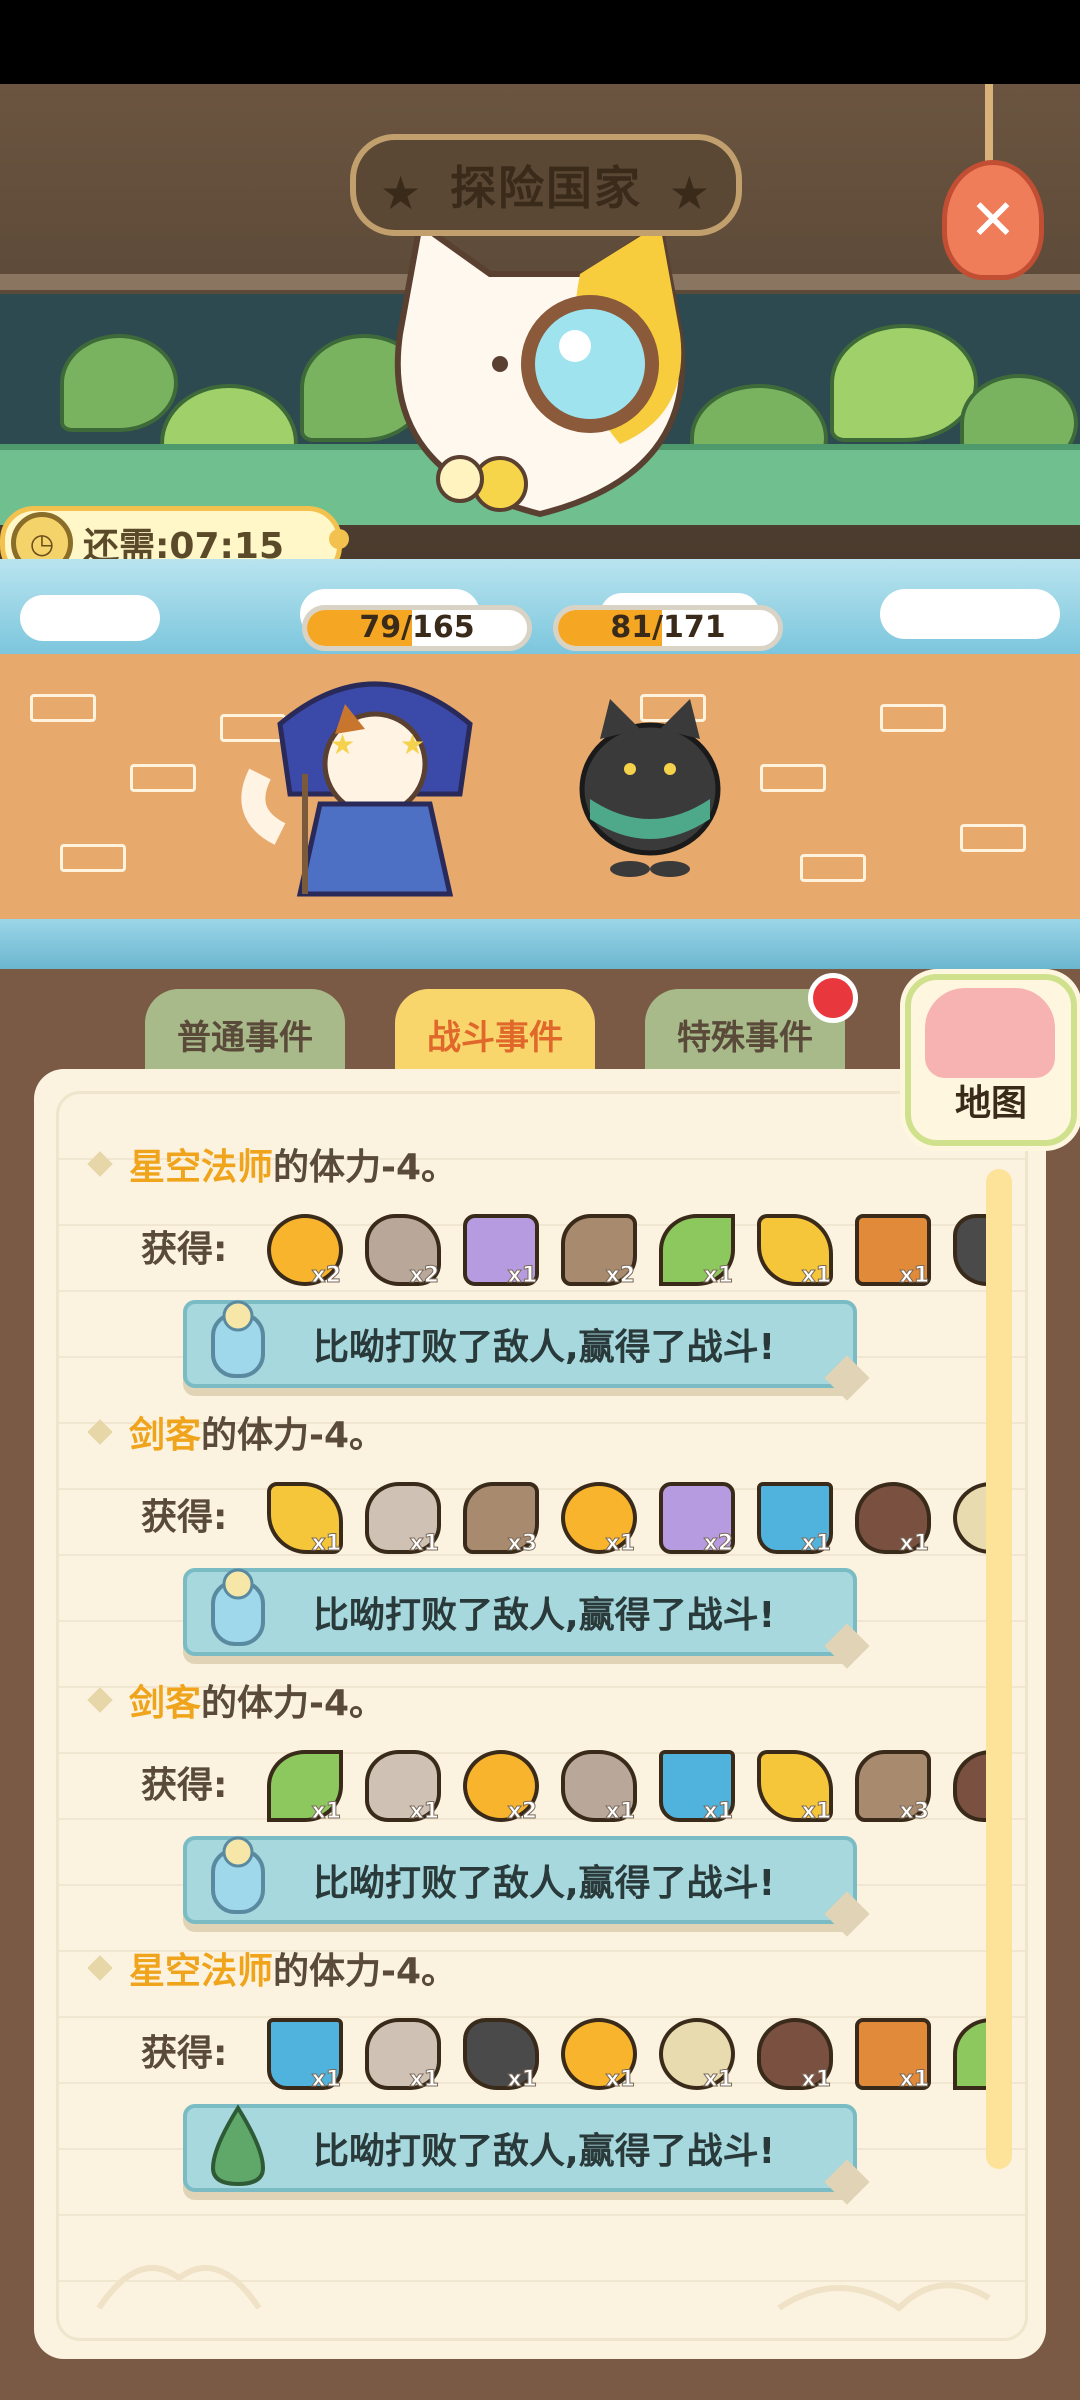 The width and height of the screenshot is (1080, 2400). Describe the element at coordinates (540, 42) in the screenshot. I see `status-bar` at that location.